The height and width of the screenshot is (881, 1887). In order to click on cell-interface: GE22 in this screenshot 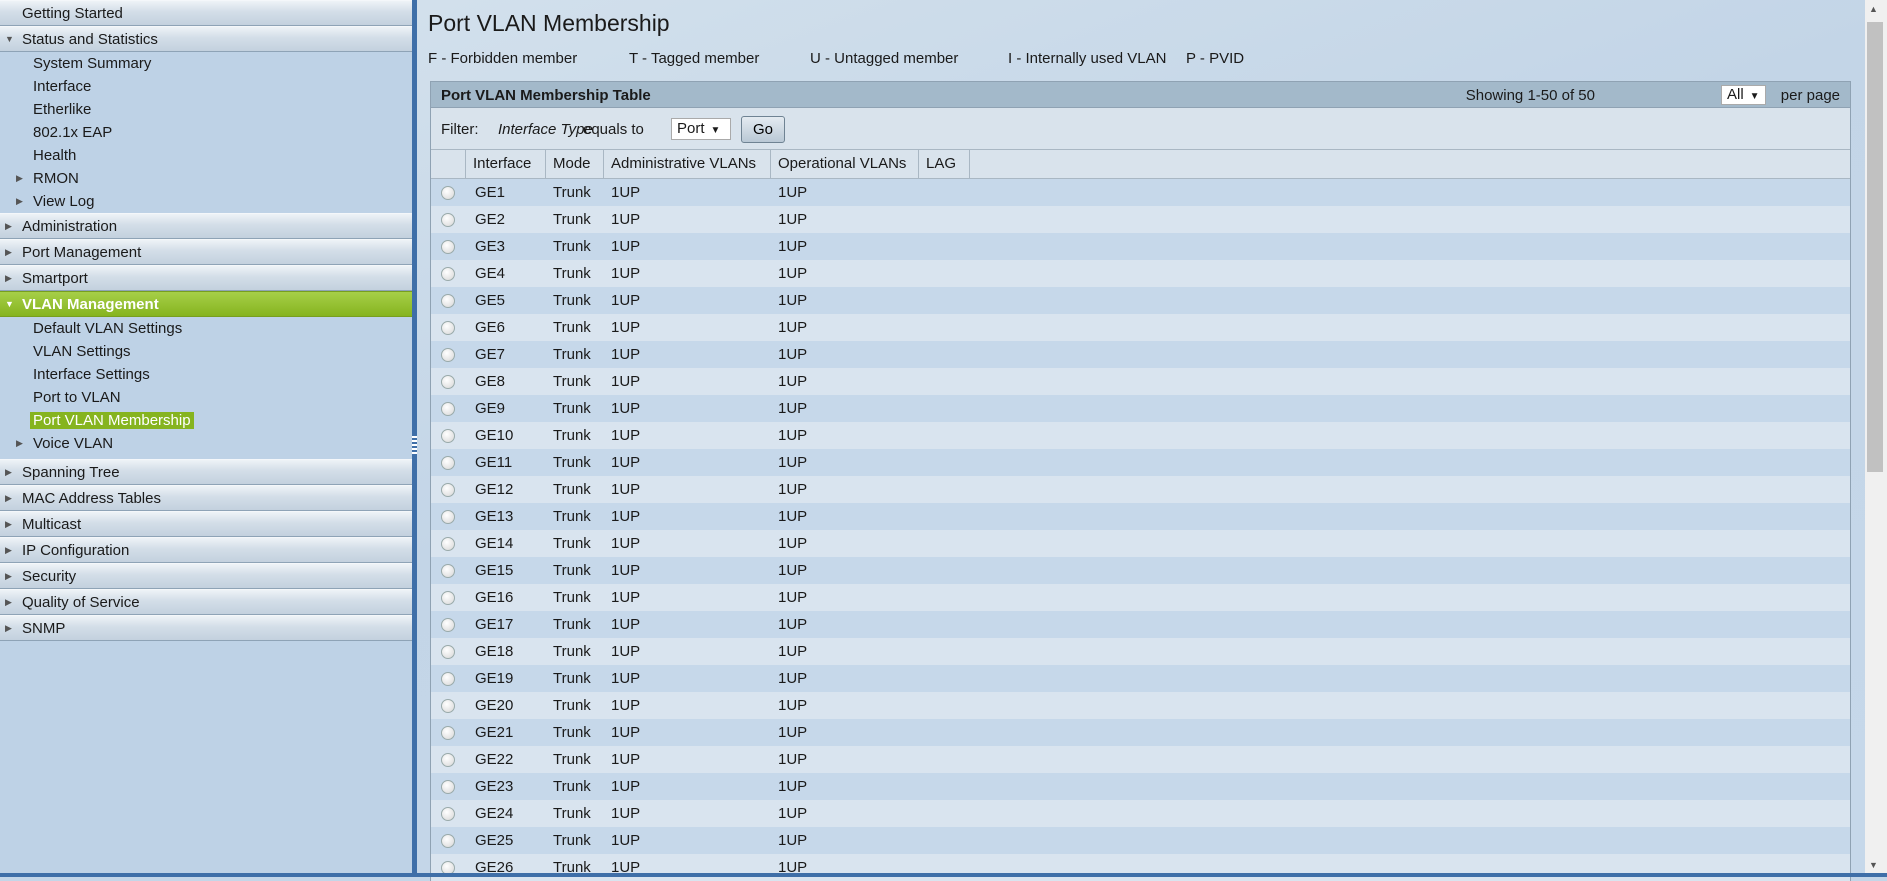, I will do `click(494, 759)`.